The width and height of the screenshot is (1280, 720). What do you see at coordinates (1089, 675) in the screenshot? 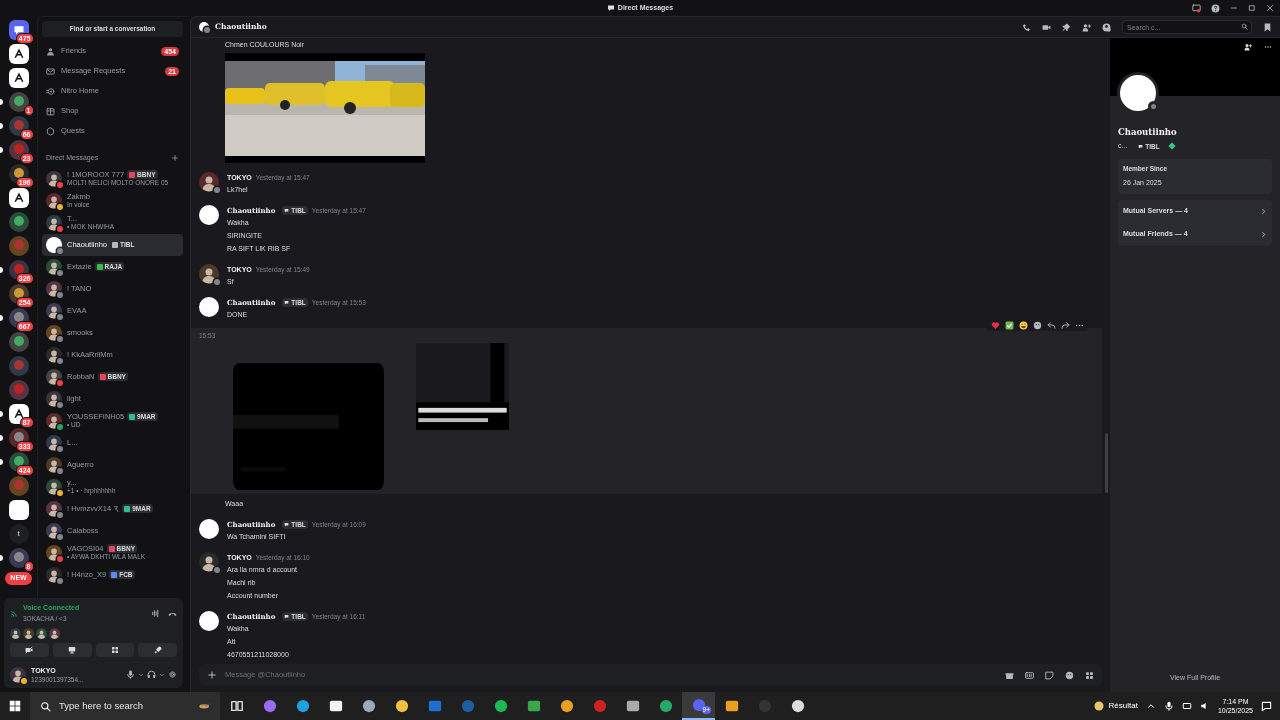
I see `apps-icon` at bounding box center [1089, 675].